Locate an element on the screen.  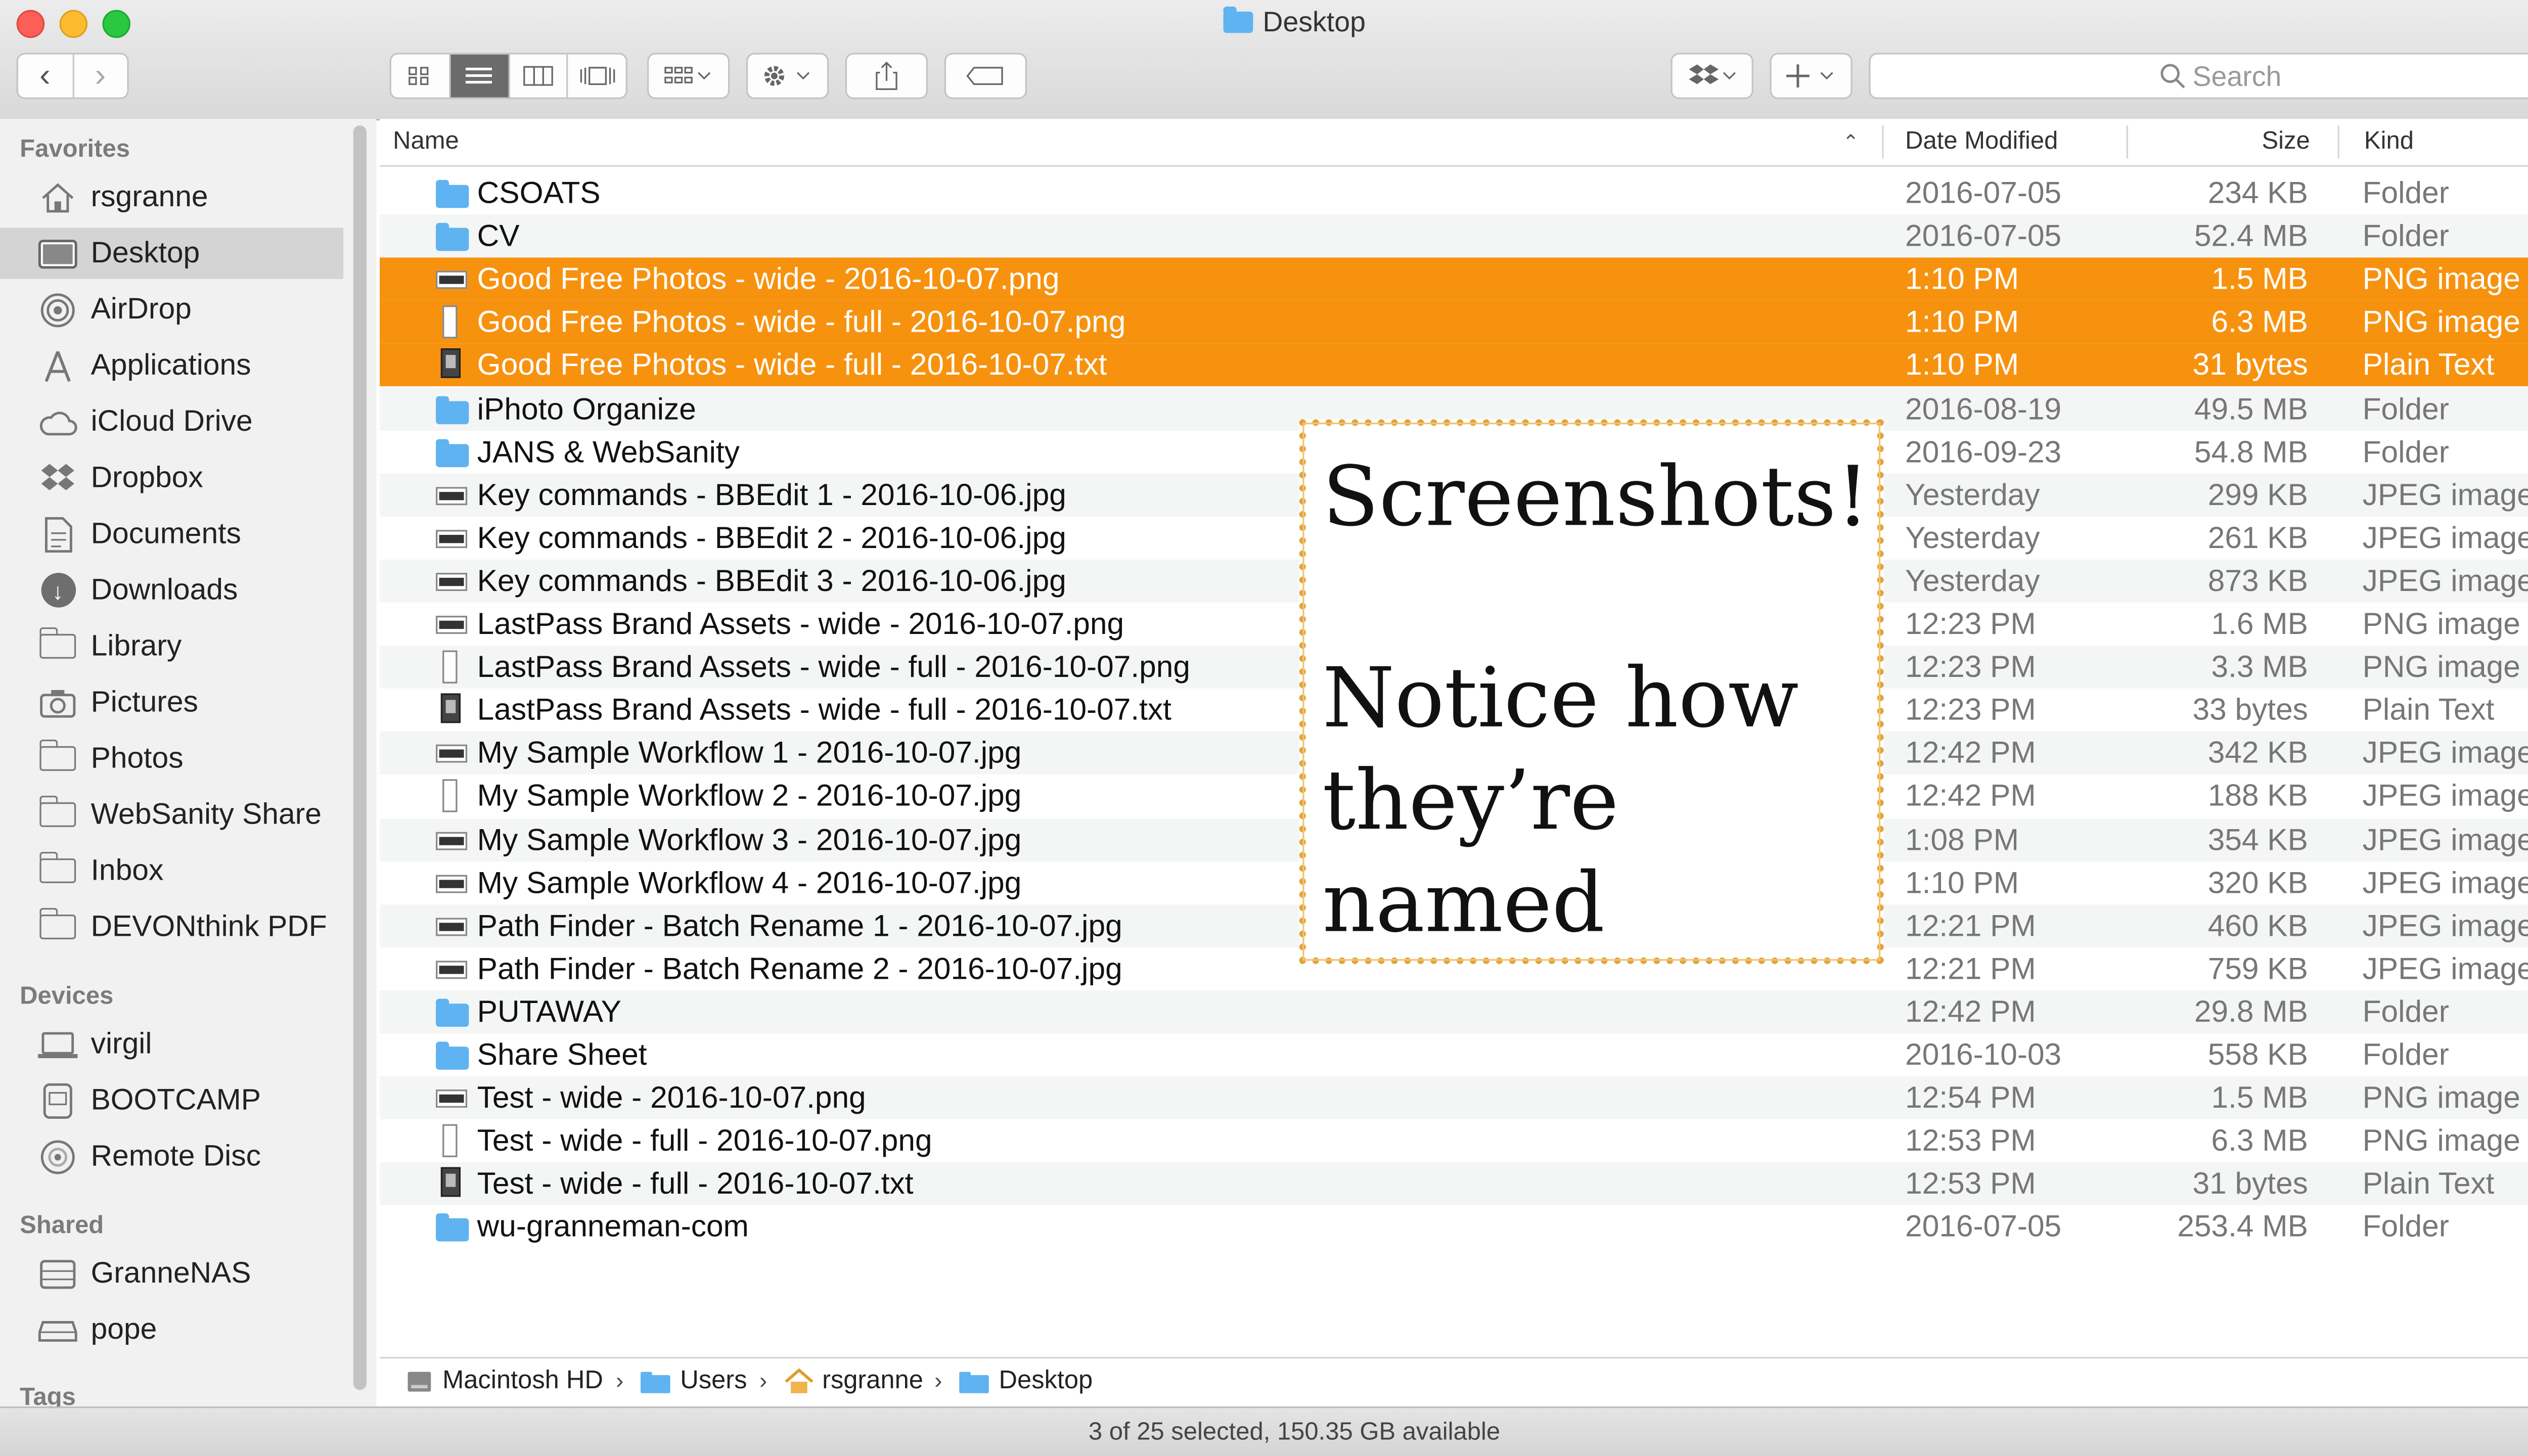
sidebar-item-websanity-share: WebSanity Share is located at coordinates (172, 814).